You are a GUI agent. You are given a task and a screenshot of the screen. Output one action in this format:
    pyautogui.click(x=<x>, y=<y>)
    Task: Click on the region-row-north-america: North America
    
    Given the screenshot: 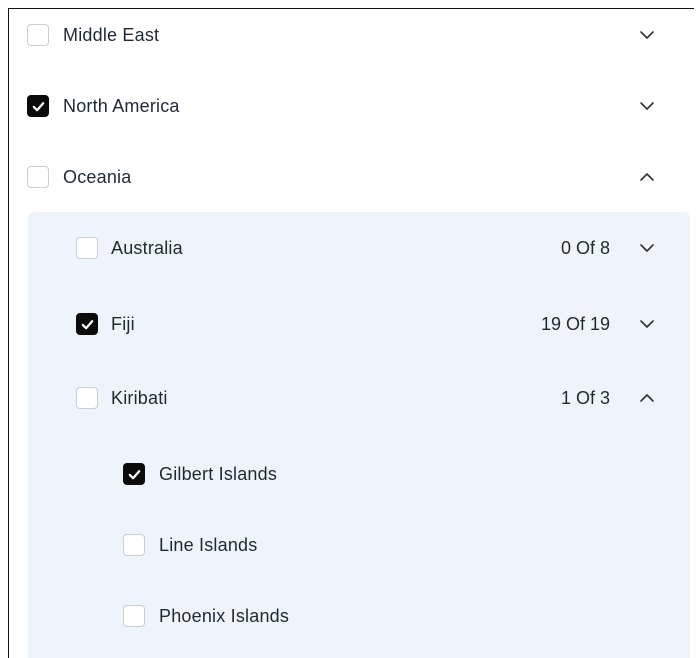 What is the action you would take?
    pyautogui.click(x=351, y=106)
    